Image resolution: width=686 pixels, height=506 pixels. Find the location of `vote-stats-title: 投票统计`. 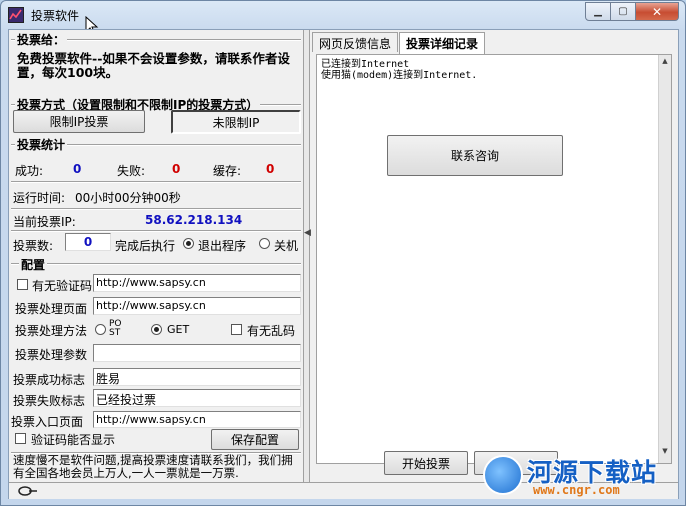

vote-stats-title: 投票统计 is located at coordinates (41, 144).